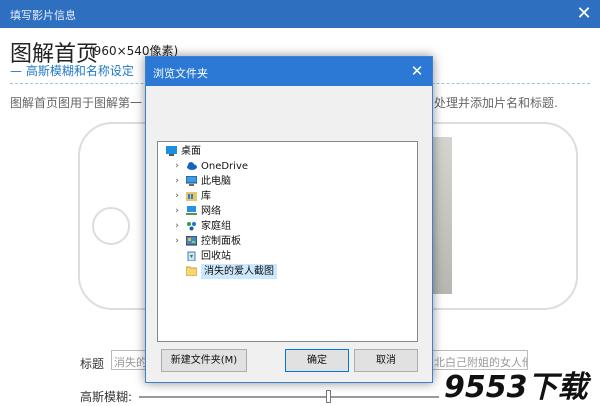 Image resolution: width=600 pixels, height=406 pixels. Describe the element at coordinates (516, 387) in the screenshot. I see `watermark-logo: 9553下载` at that location.